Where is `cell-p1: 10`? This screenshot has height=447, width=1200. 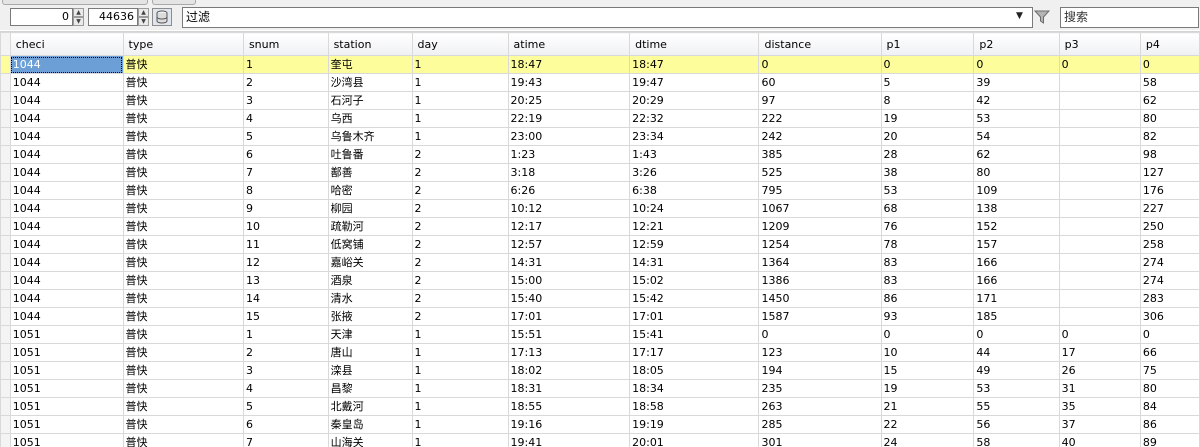
cell-p1: 10 is located at coordinates (927, 353).